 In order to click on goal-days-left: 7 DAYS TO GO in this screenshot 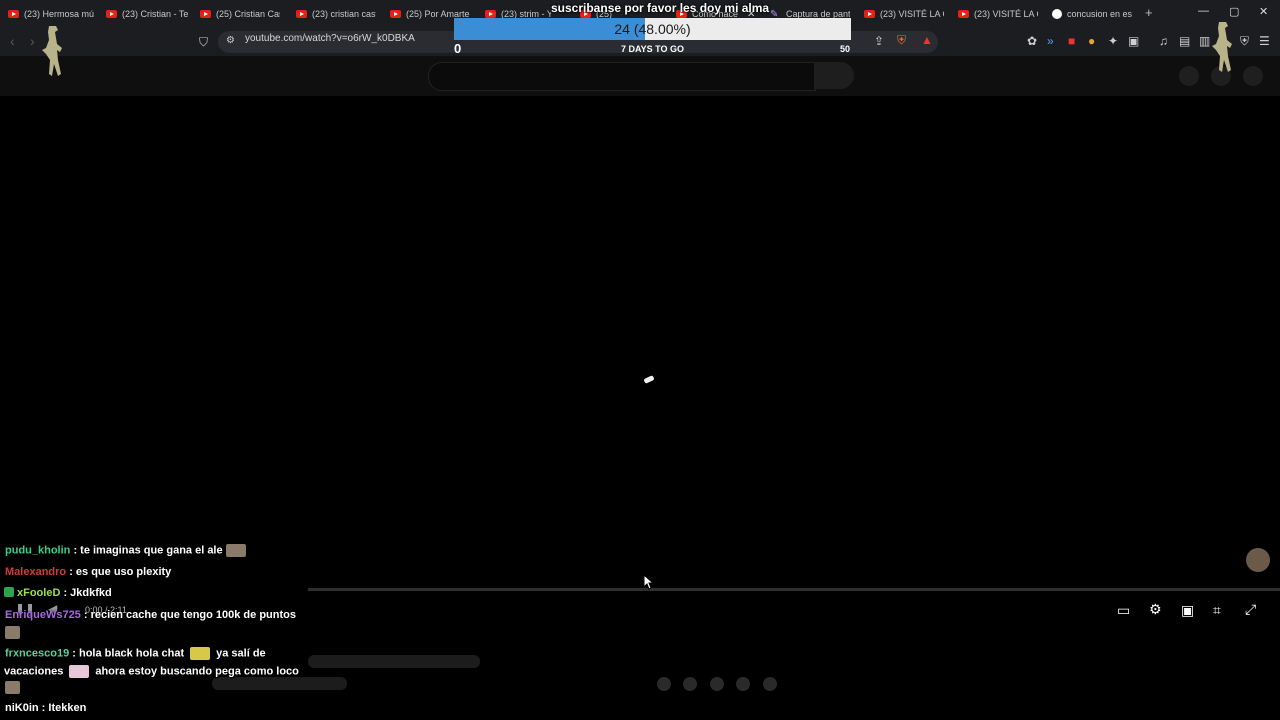, I will do `click(652, 49)`.